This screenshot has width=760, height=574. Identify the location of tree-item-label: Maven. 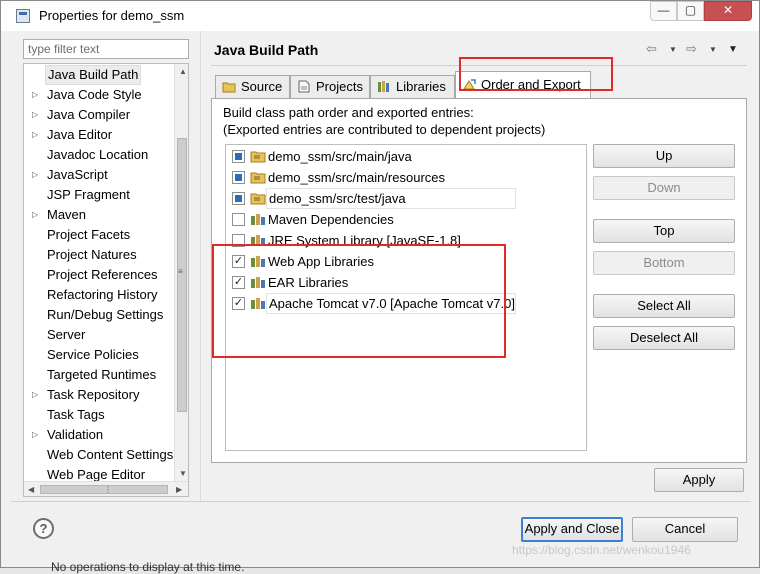
(67, 214).